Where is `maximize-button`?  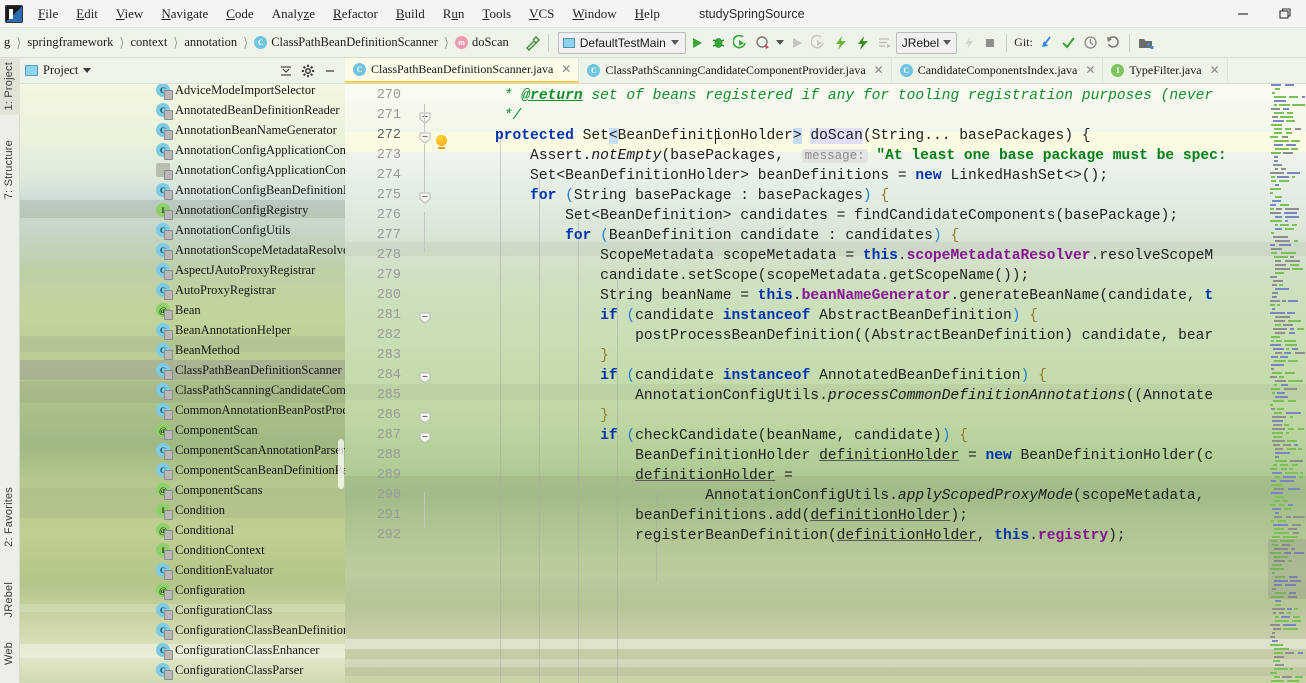
maximize-button is located at coordinates (1285, 14).